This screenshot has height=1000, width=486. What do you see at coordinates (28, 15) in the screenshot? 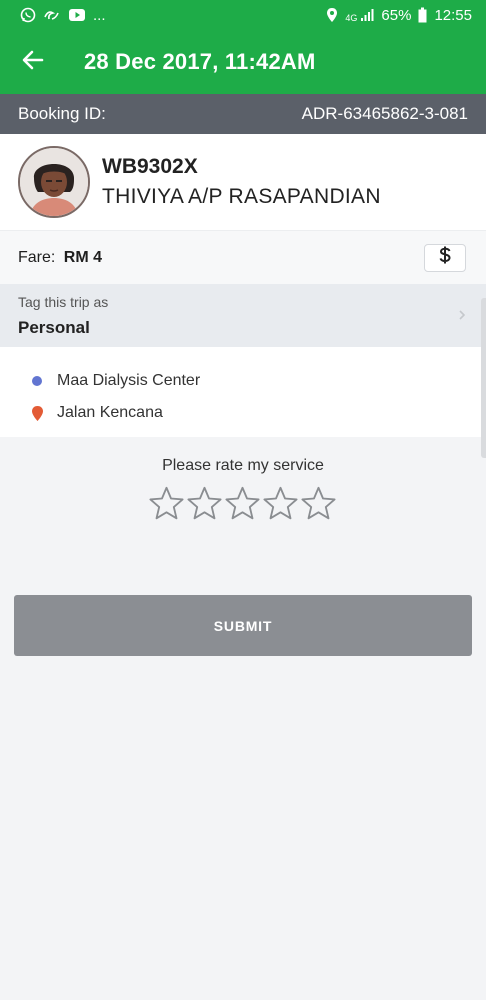
I see `whatsapp-icon` at bounding box center [28, 15].